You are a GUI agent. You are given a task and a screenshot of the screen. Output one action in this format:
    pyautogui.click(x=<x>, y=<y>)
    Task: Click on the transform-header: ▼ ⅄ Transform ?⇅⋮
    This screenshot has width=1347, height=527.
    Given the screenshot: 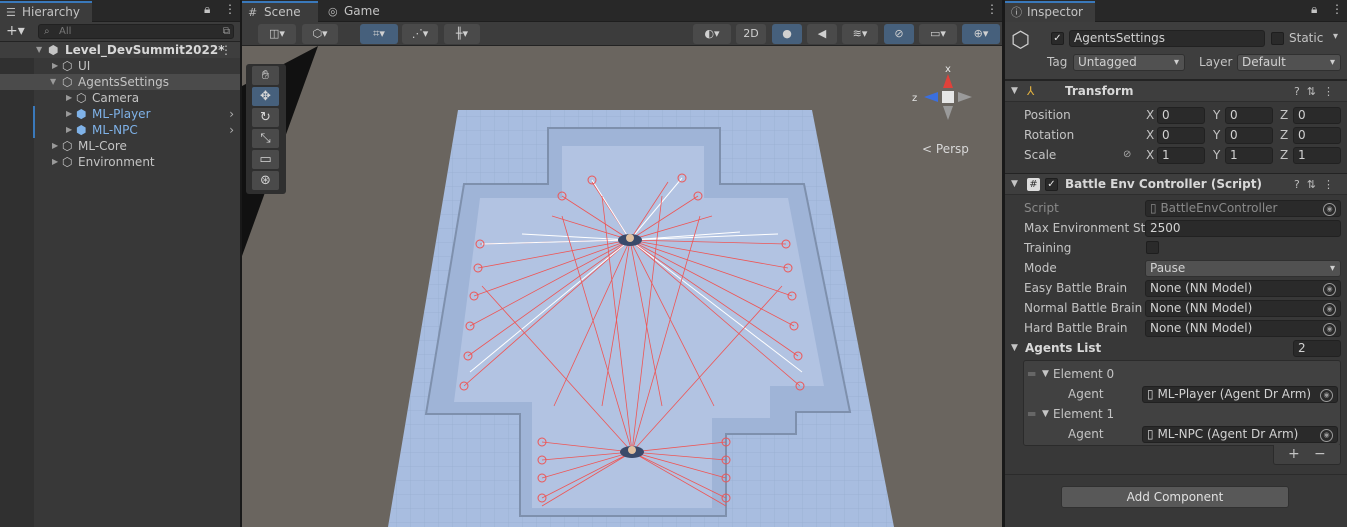 What is the action you would take?
    pyautogui.click(x=1176, y=91)
    